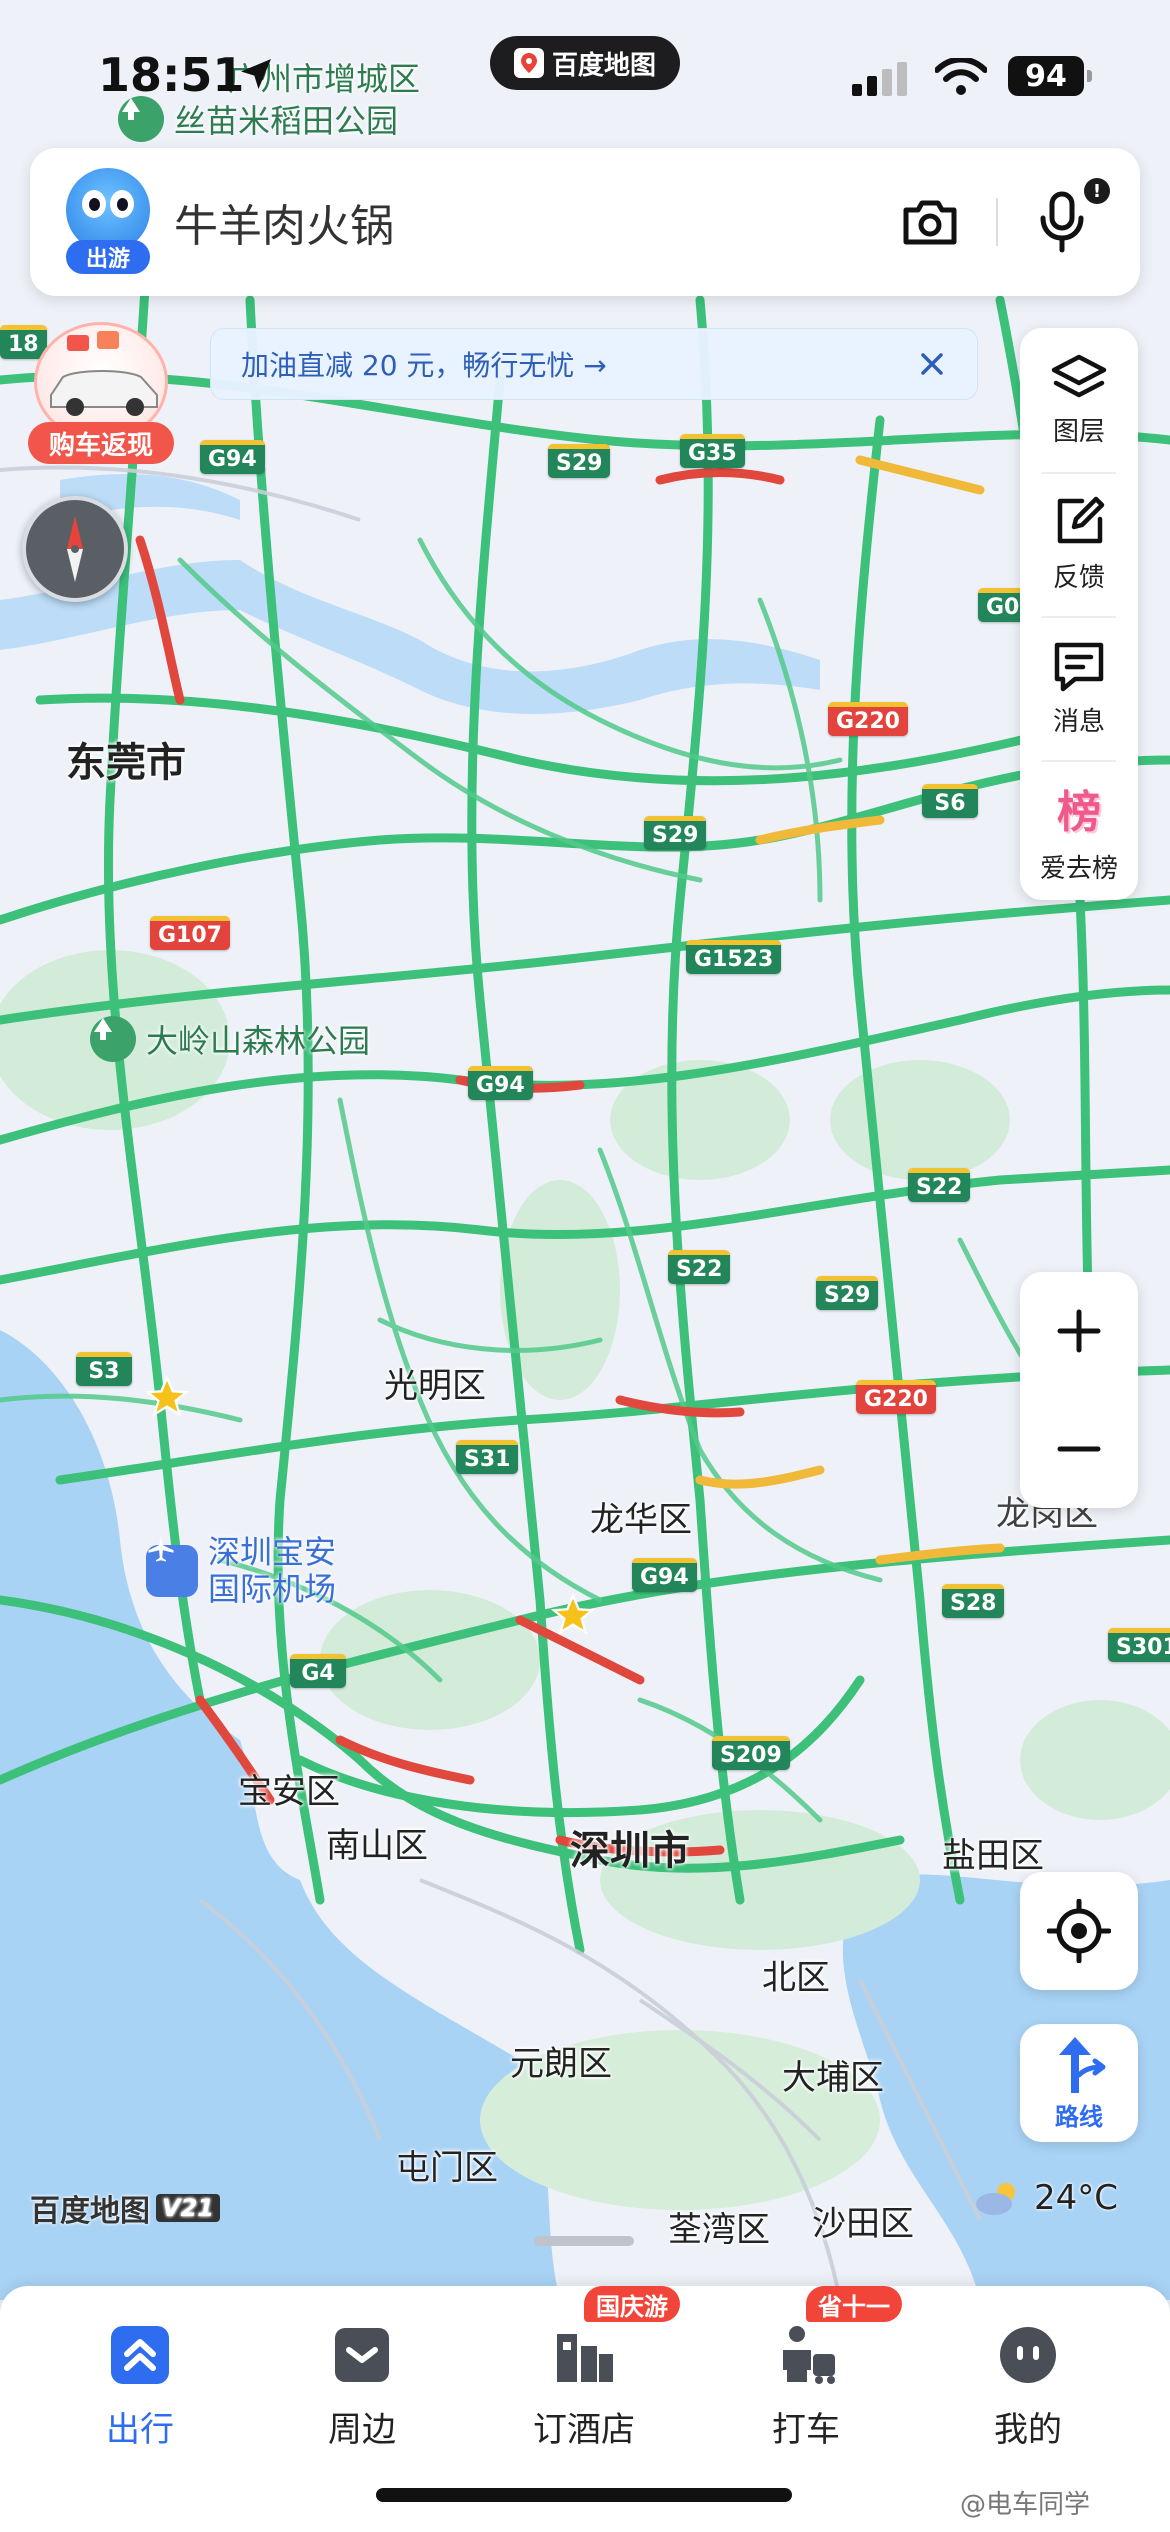 Image resolution: width=1170 pixels, height=2532 pixels. What do you see at coordinates (171, 75) in the screenshot?
I see `status-time: 18:51` at bounding box center [171, 75].